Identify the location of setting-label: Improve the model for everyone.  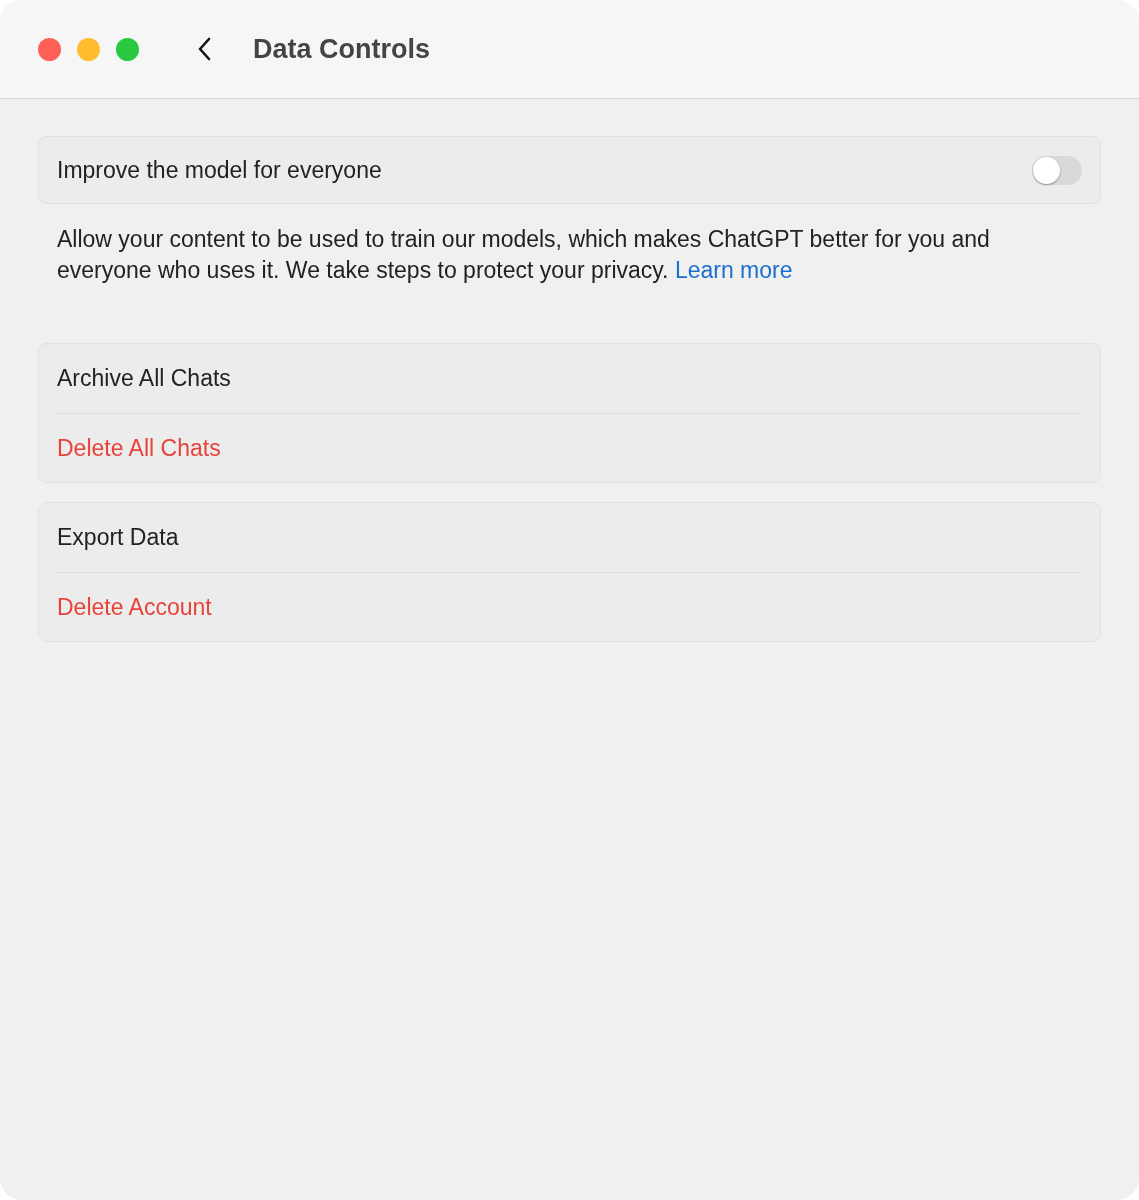
(219, 170).